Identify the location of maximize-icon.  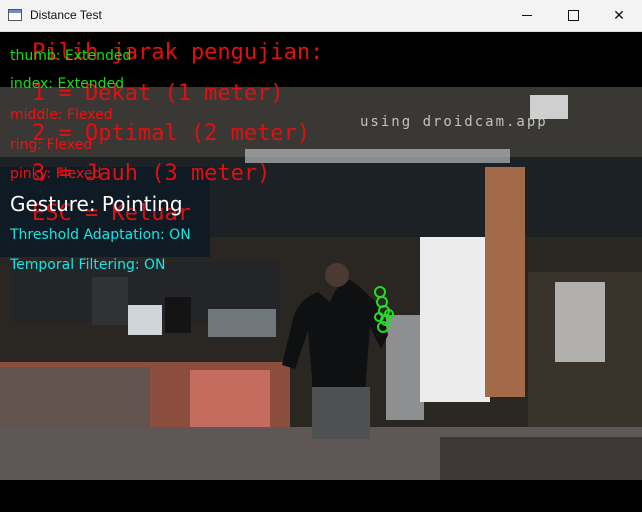
(573, 15).